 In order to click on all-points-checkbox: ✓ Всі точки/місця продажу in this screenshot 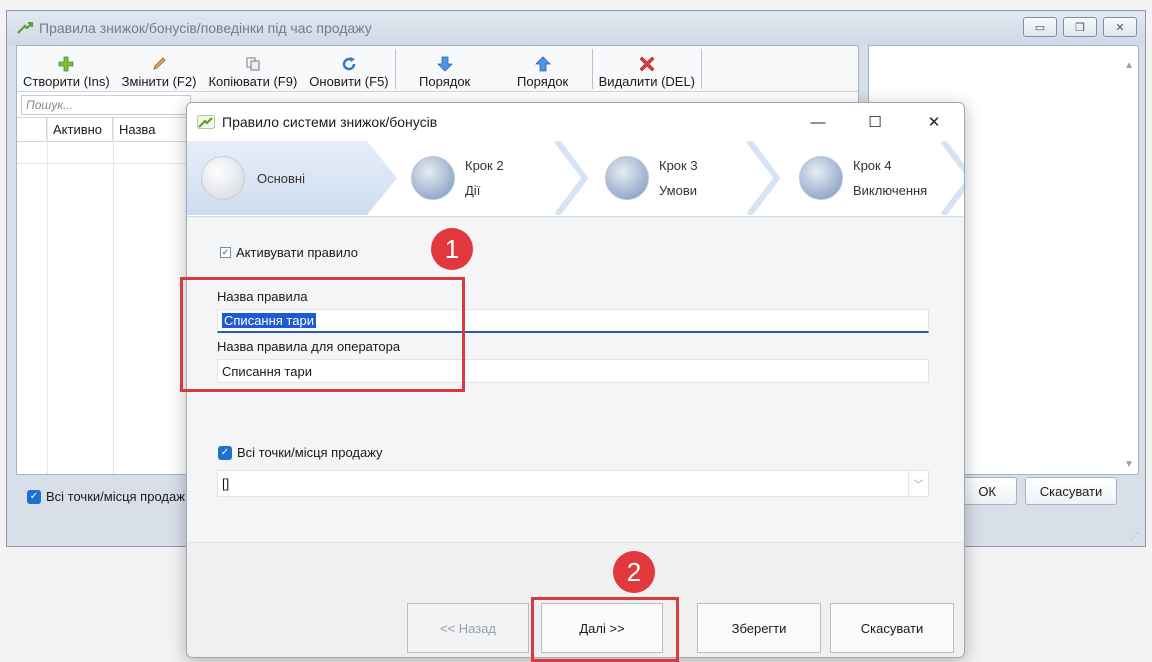, I will do `click(300, 452)`.